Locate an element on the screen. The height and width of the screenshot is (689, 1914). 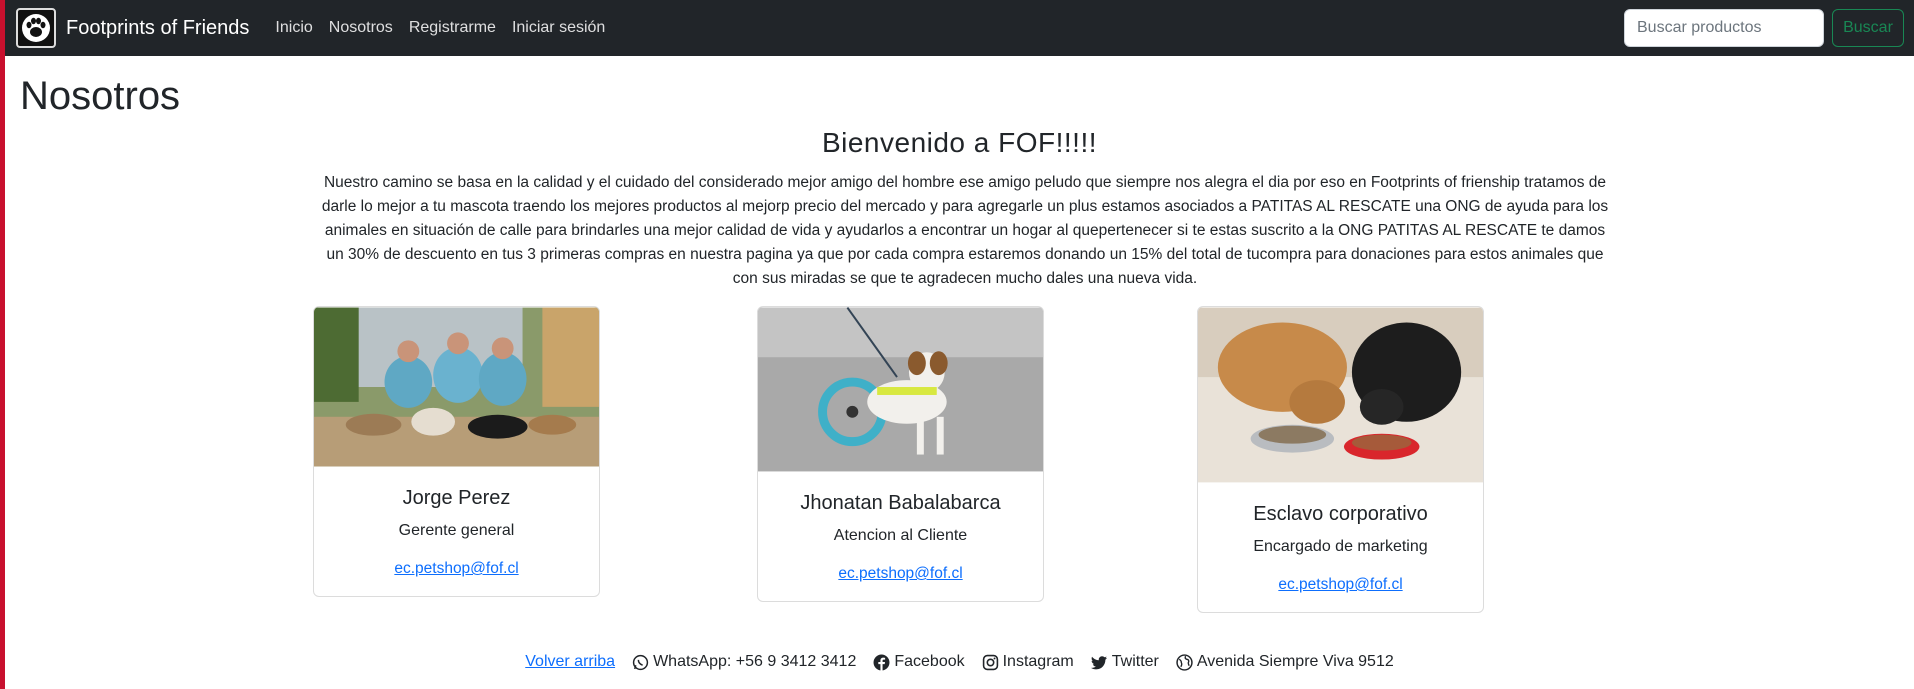
paw-logo-icon is located at coordinates (36, 28).